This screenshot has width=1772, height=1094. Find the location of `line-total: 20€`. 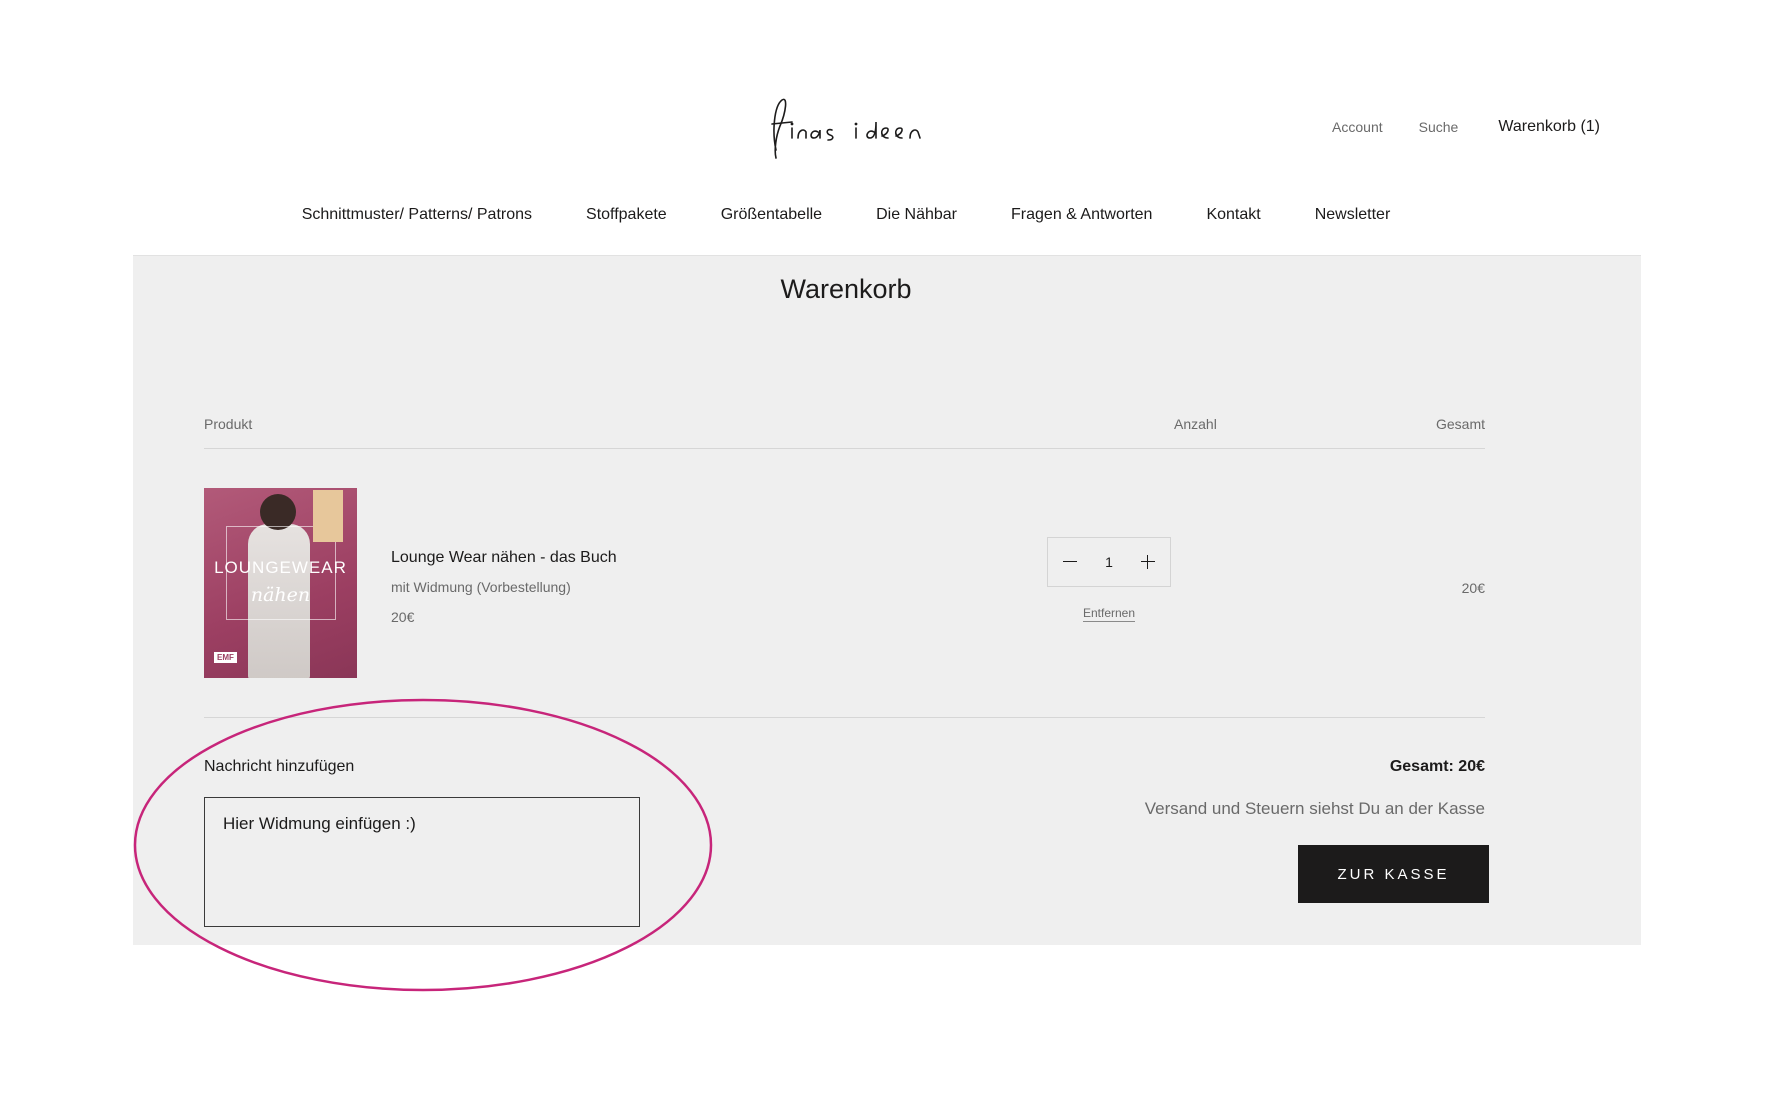

line-total: 20€ is located at coordinates (1473, 588).